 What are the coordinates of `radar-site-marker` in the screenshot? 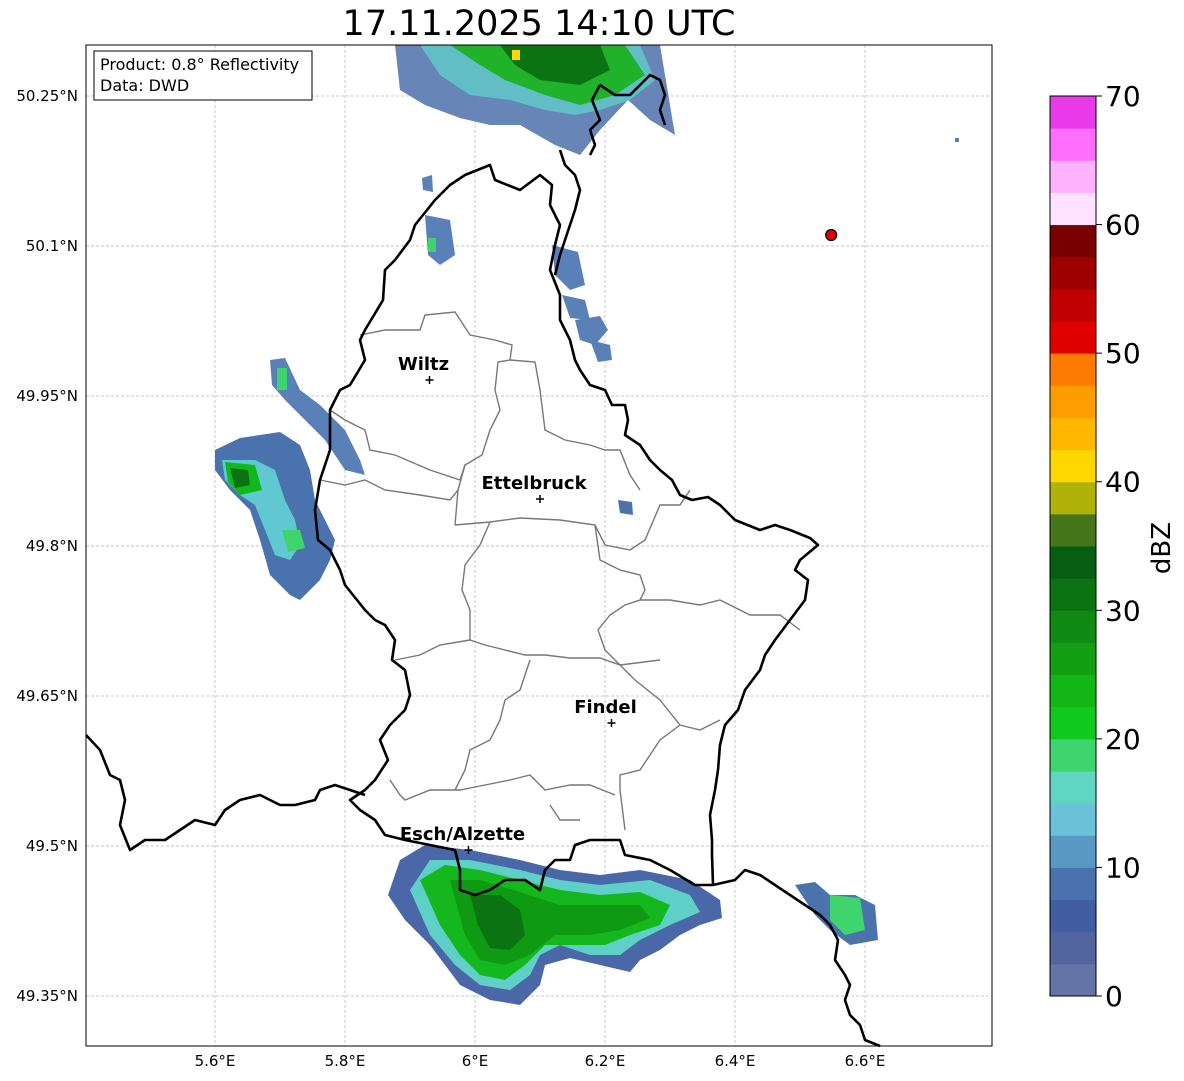 It's located at (831, 235).